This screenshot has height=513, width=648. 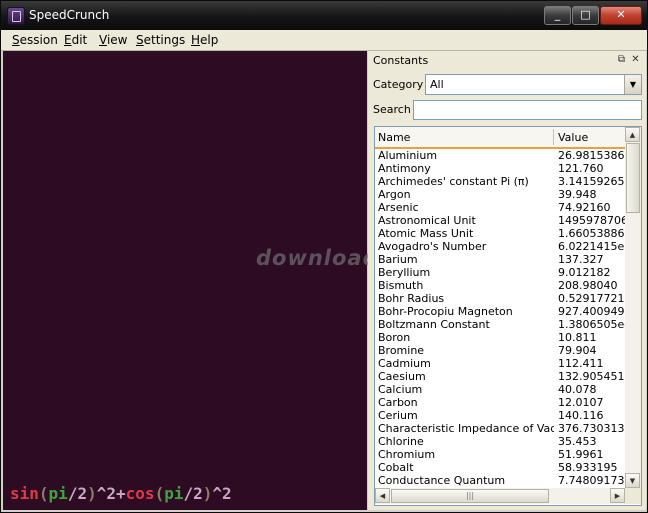 I want to click on constant-name: Boron, so click(x=394, y=337).